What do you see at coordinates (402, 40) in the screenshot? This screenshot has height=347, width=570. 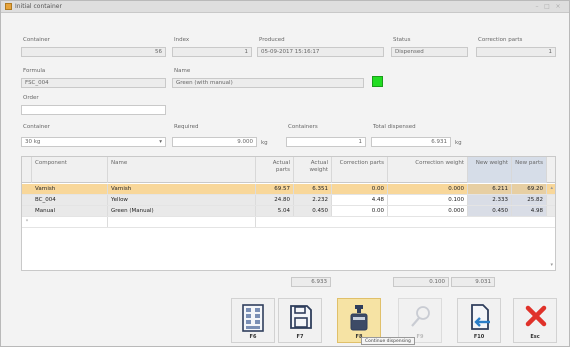 I see `status-label: Status` at bounding box center [402, 40].